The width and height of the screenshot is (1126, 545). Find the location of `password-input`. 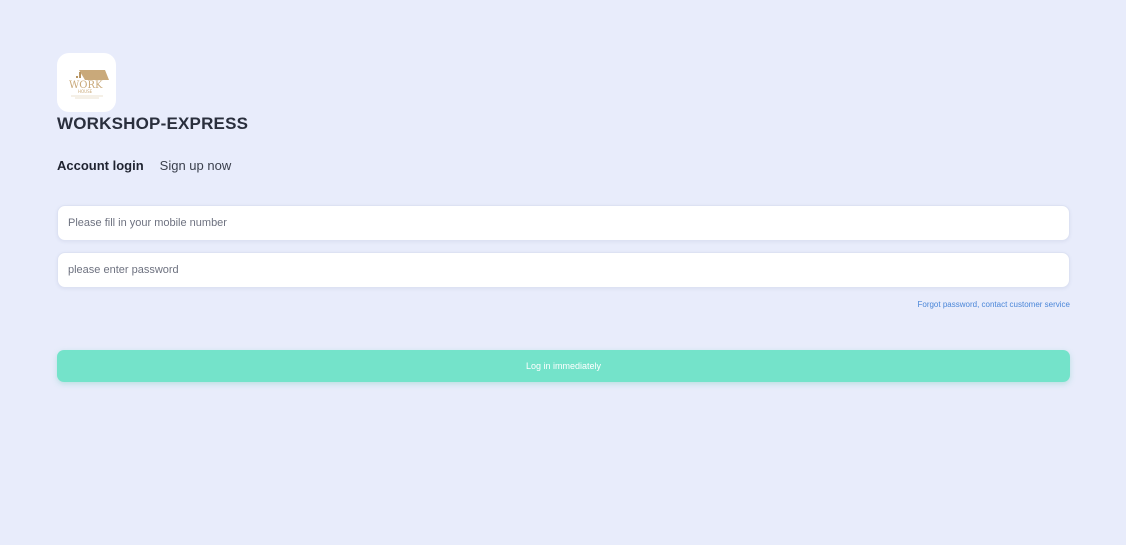

password-input is located at coordinates (563, 270).